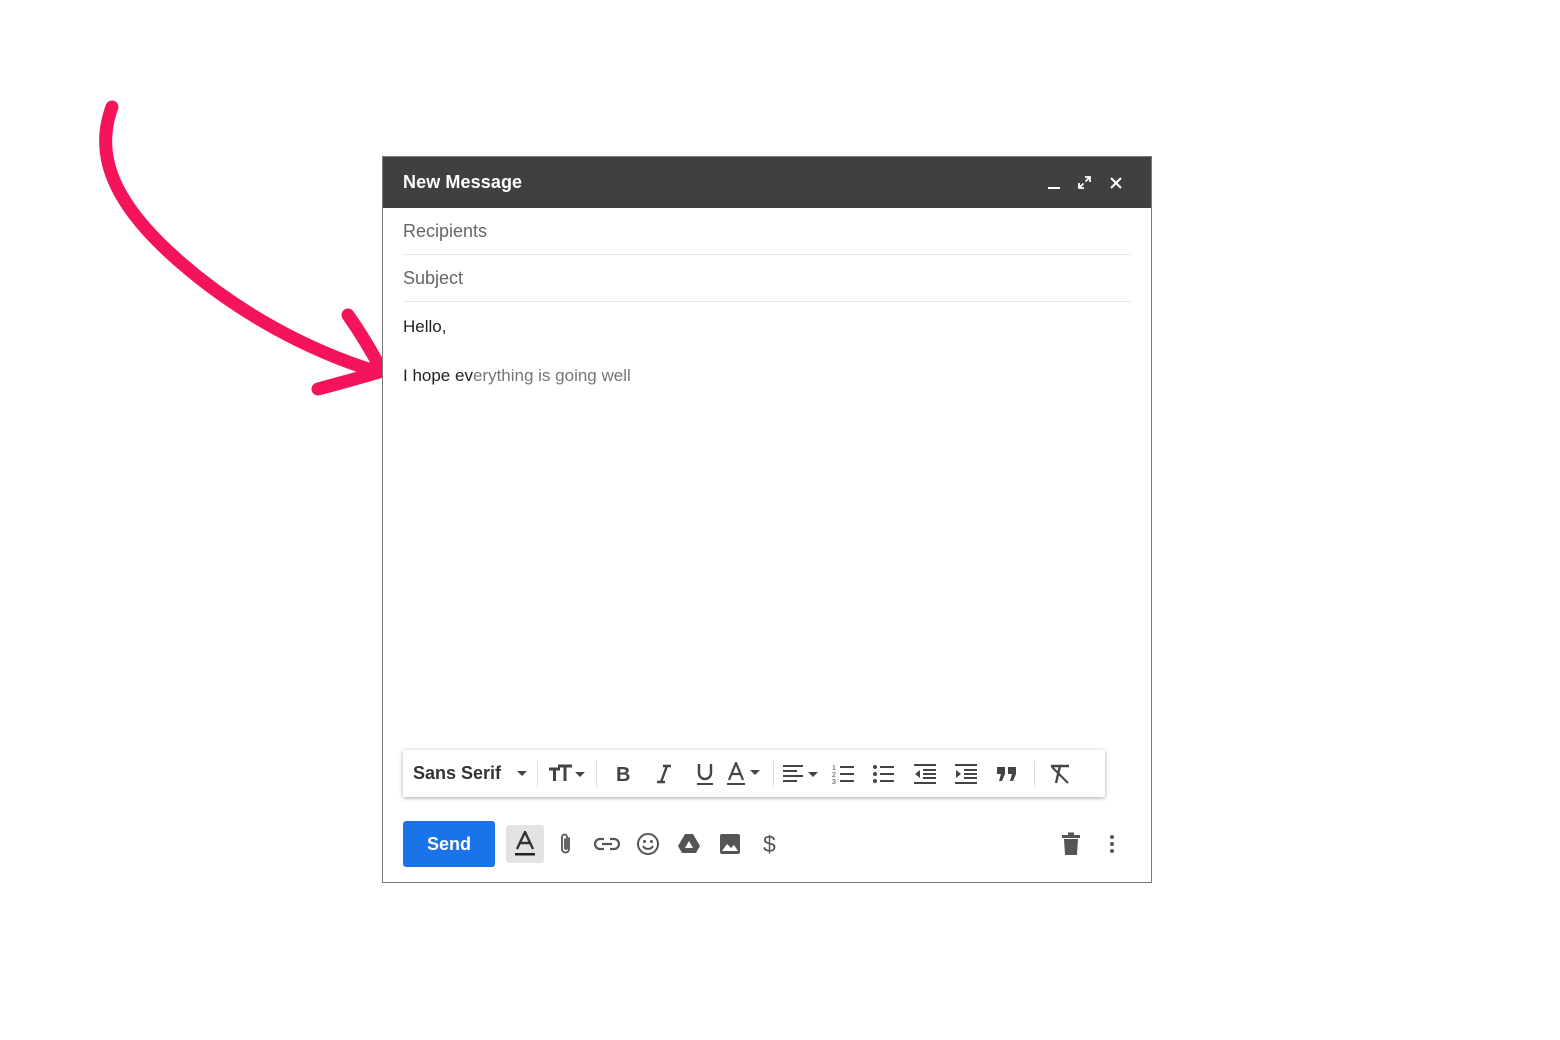 Image resolution: width=1560 pixels, height=1040 pixels. I want to click on drive-icon, so click(689, 844).